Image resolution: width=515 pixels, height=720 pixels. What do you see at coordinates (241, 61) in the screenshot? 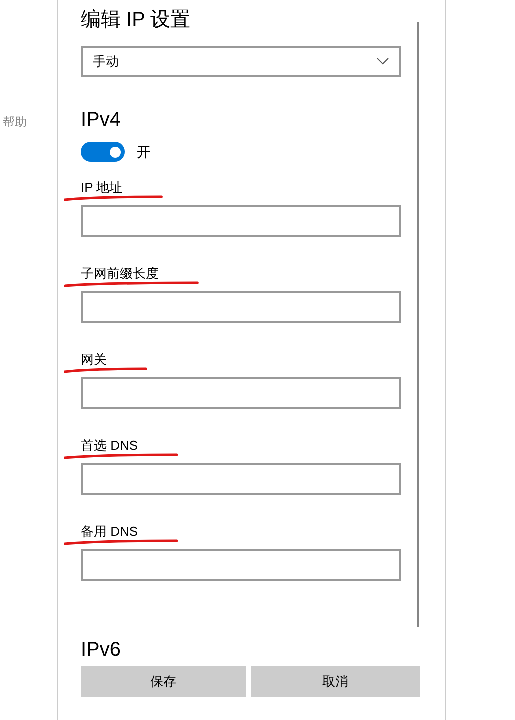
I see `mode-dropdown: 手动` at bounding box center [241, 61].